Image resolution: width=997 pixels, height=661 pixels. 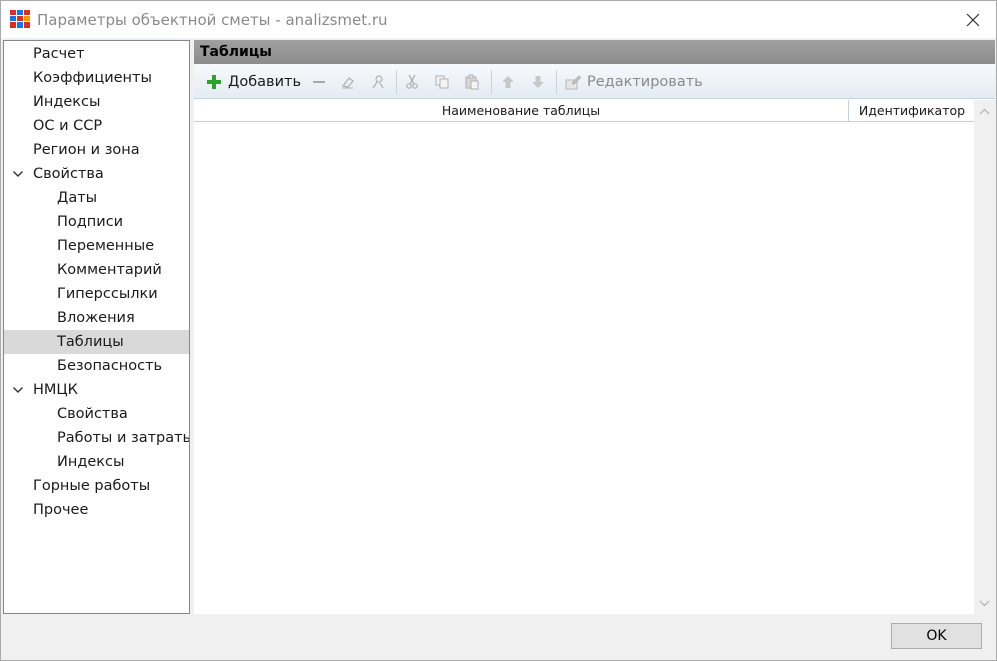 I want to click on tree-item: Регион и зона, so click(x=96, y=150).